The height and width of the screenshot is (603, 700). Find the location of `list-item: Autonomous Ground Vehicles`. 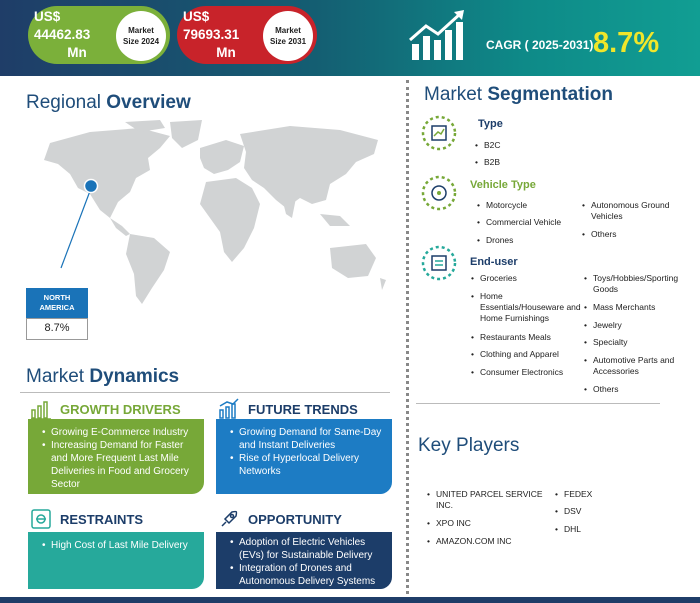

list-item: Autonomous Ground Vehicles is located at coordinates (636, 211).